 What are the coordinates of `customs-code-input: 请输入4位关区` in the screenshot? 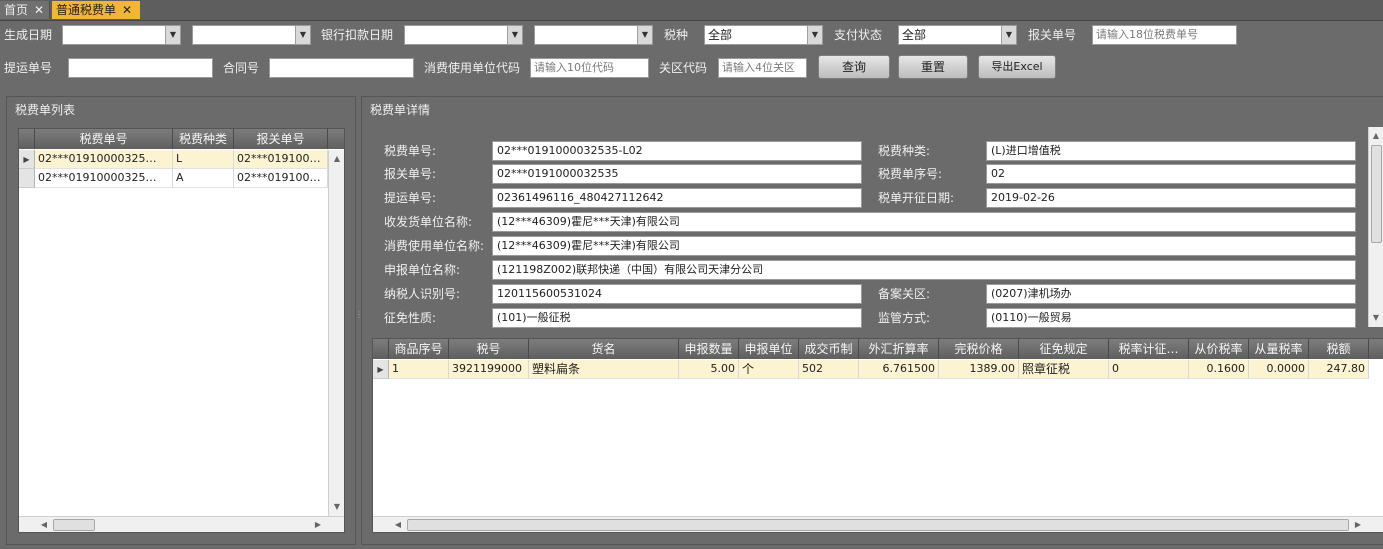 It's located at (762, 68).